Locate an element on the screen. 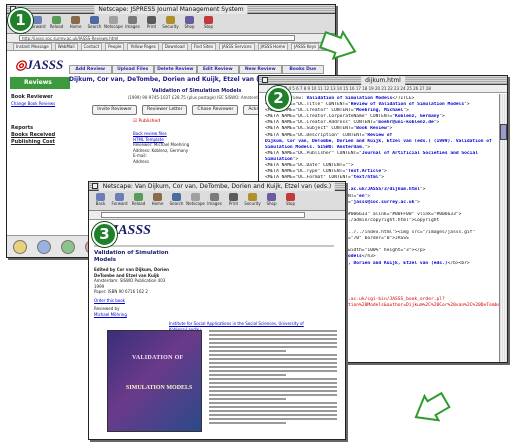 The image size is (513, 448). tab-delete-review: Delete Review is located at coordinates (175, 69).